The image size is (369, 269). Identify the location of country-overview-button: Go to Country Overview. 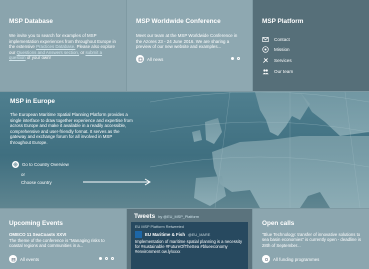
(40, 164).